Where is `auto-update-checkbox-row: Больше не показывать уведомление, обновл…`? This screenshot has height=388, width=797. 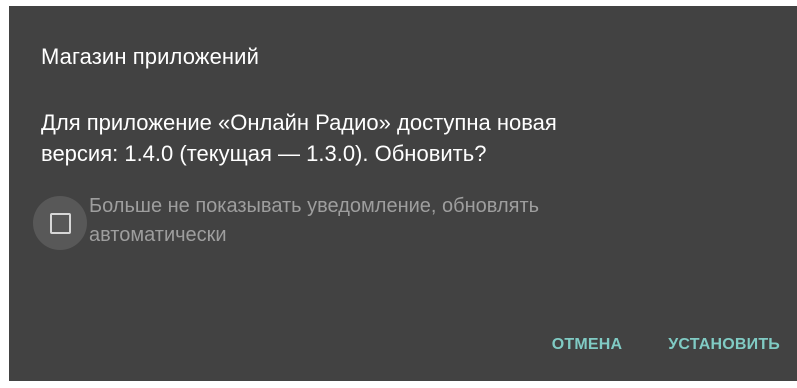 auto-update-checkbox-row: Больше не показывать уведомление, обновл… is located at coordinates (383, 219).